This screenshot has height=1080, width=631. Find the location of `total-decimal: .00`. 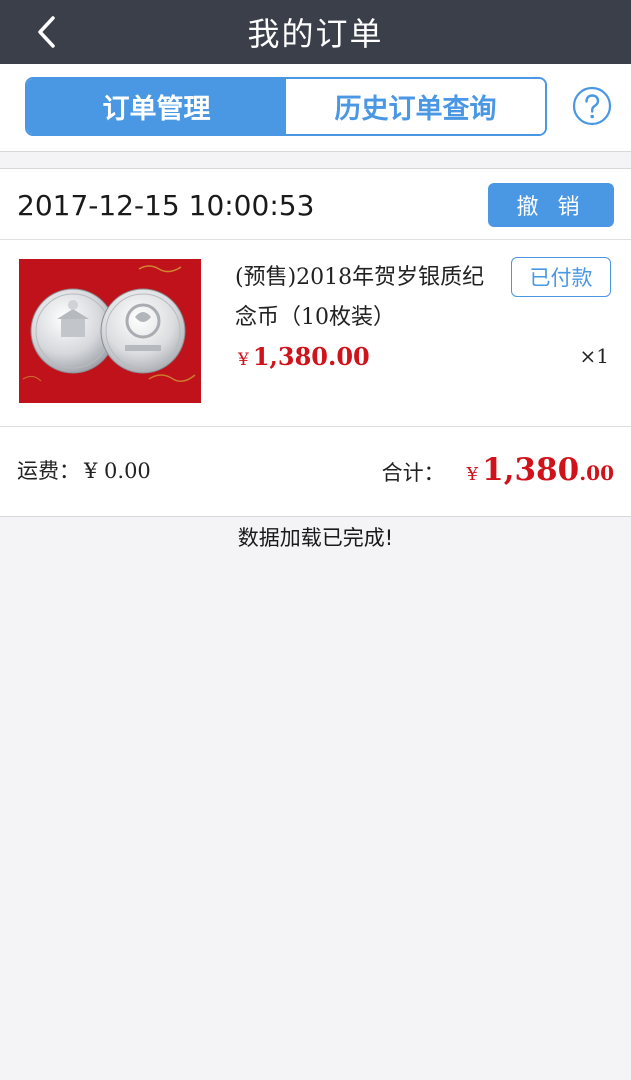

total-decimal: .00 is located at coordinates (596, 473).